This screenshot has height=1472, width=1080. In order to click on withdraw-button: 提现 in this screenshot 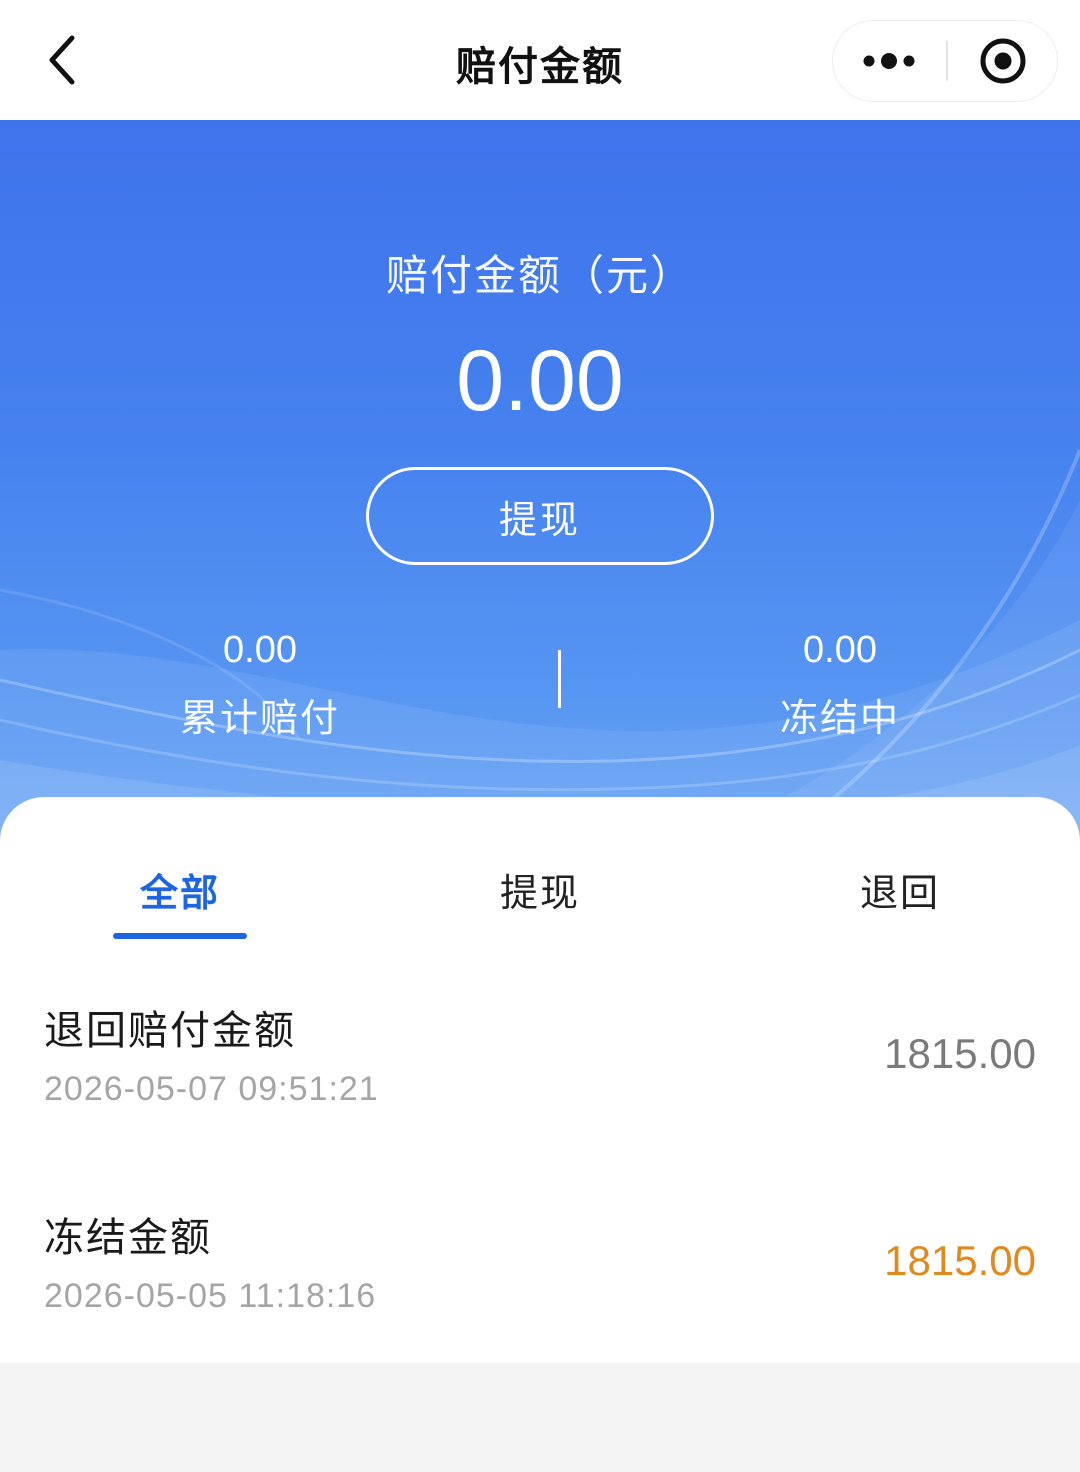, I will do `click(540, 516)`.